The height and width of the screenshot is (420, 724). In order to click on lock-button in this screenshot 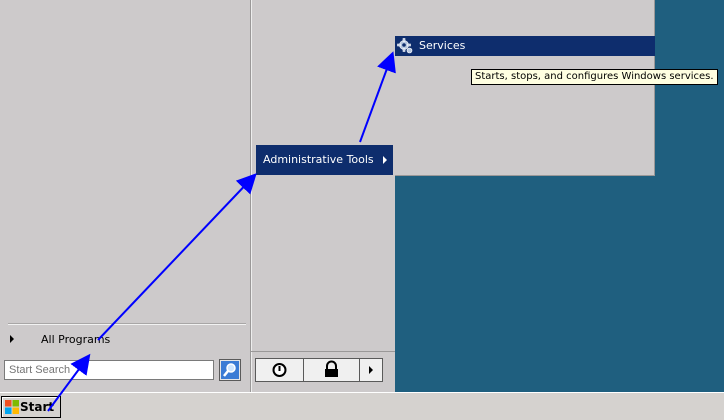, I will do `click(331, 370)`.